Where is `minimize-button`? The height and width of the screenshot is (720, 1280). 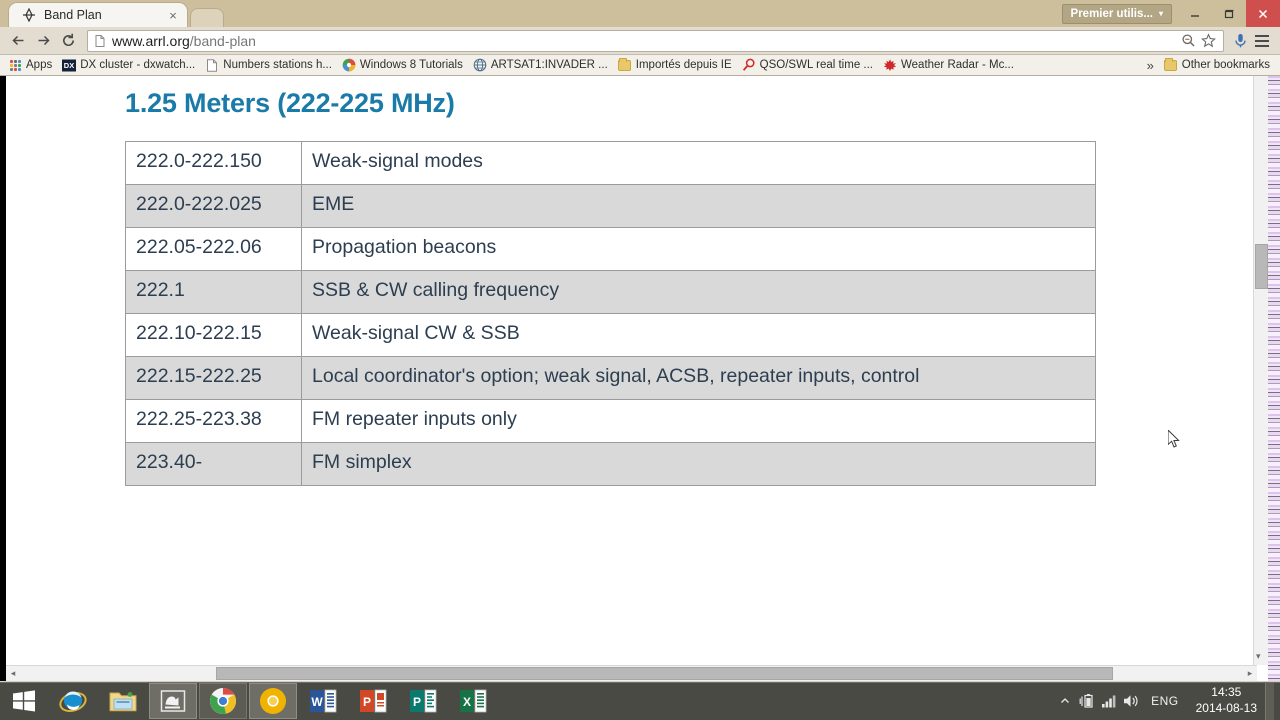
minimize-button is located at coordinates (1195, 13).